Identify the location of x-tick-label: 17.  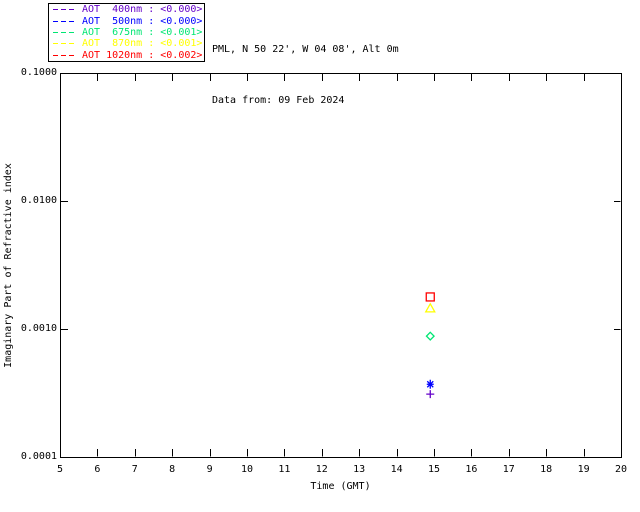
(508, 469).